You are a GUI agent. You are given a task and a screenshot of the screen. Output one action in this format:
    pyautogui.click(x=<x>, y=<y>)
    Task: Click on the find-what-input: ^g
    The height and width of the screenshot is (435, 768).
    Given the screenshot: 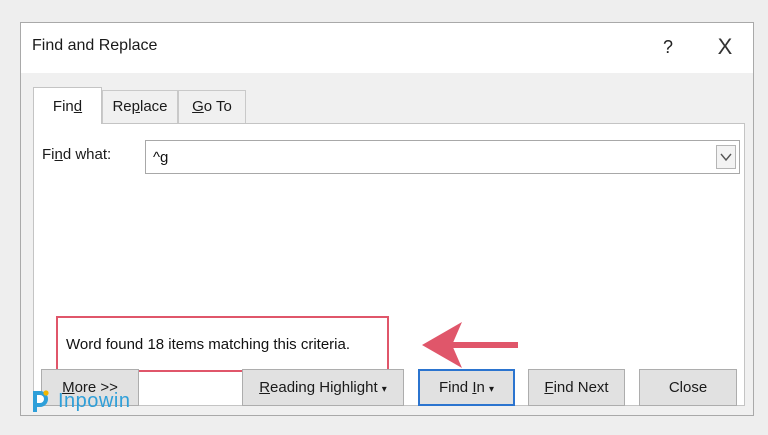 What is the action you would take?
    pyautogui.click(x=442, y=157)
    